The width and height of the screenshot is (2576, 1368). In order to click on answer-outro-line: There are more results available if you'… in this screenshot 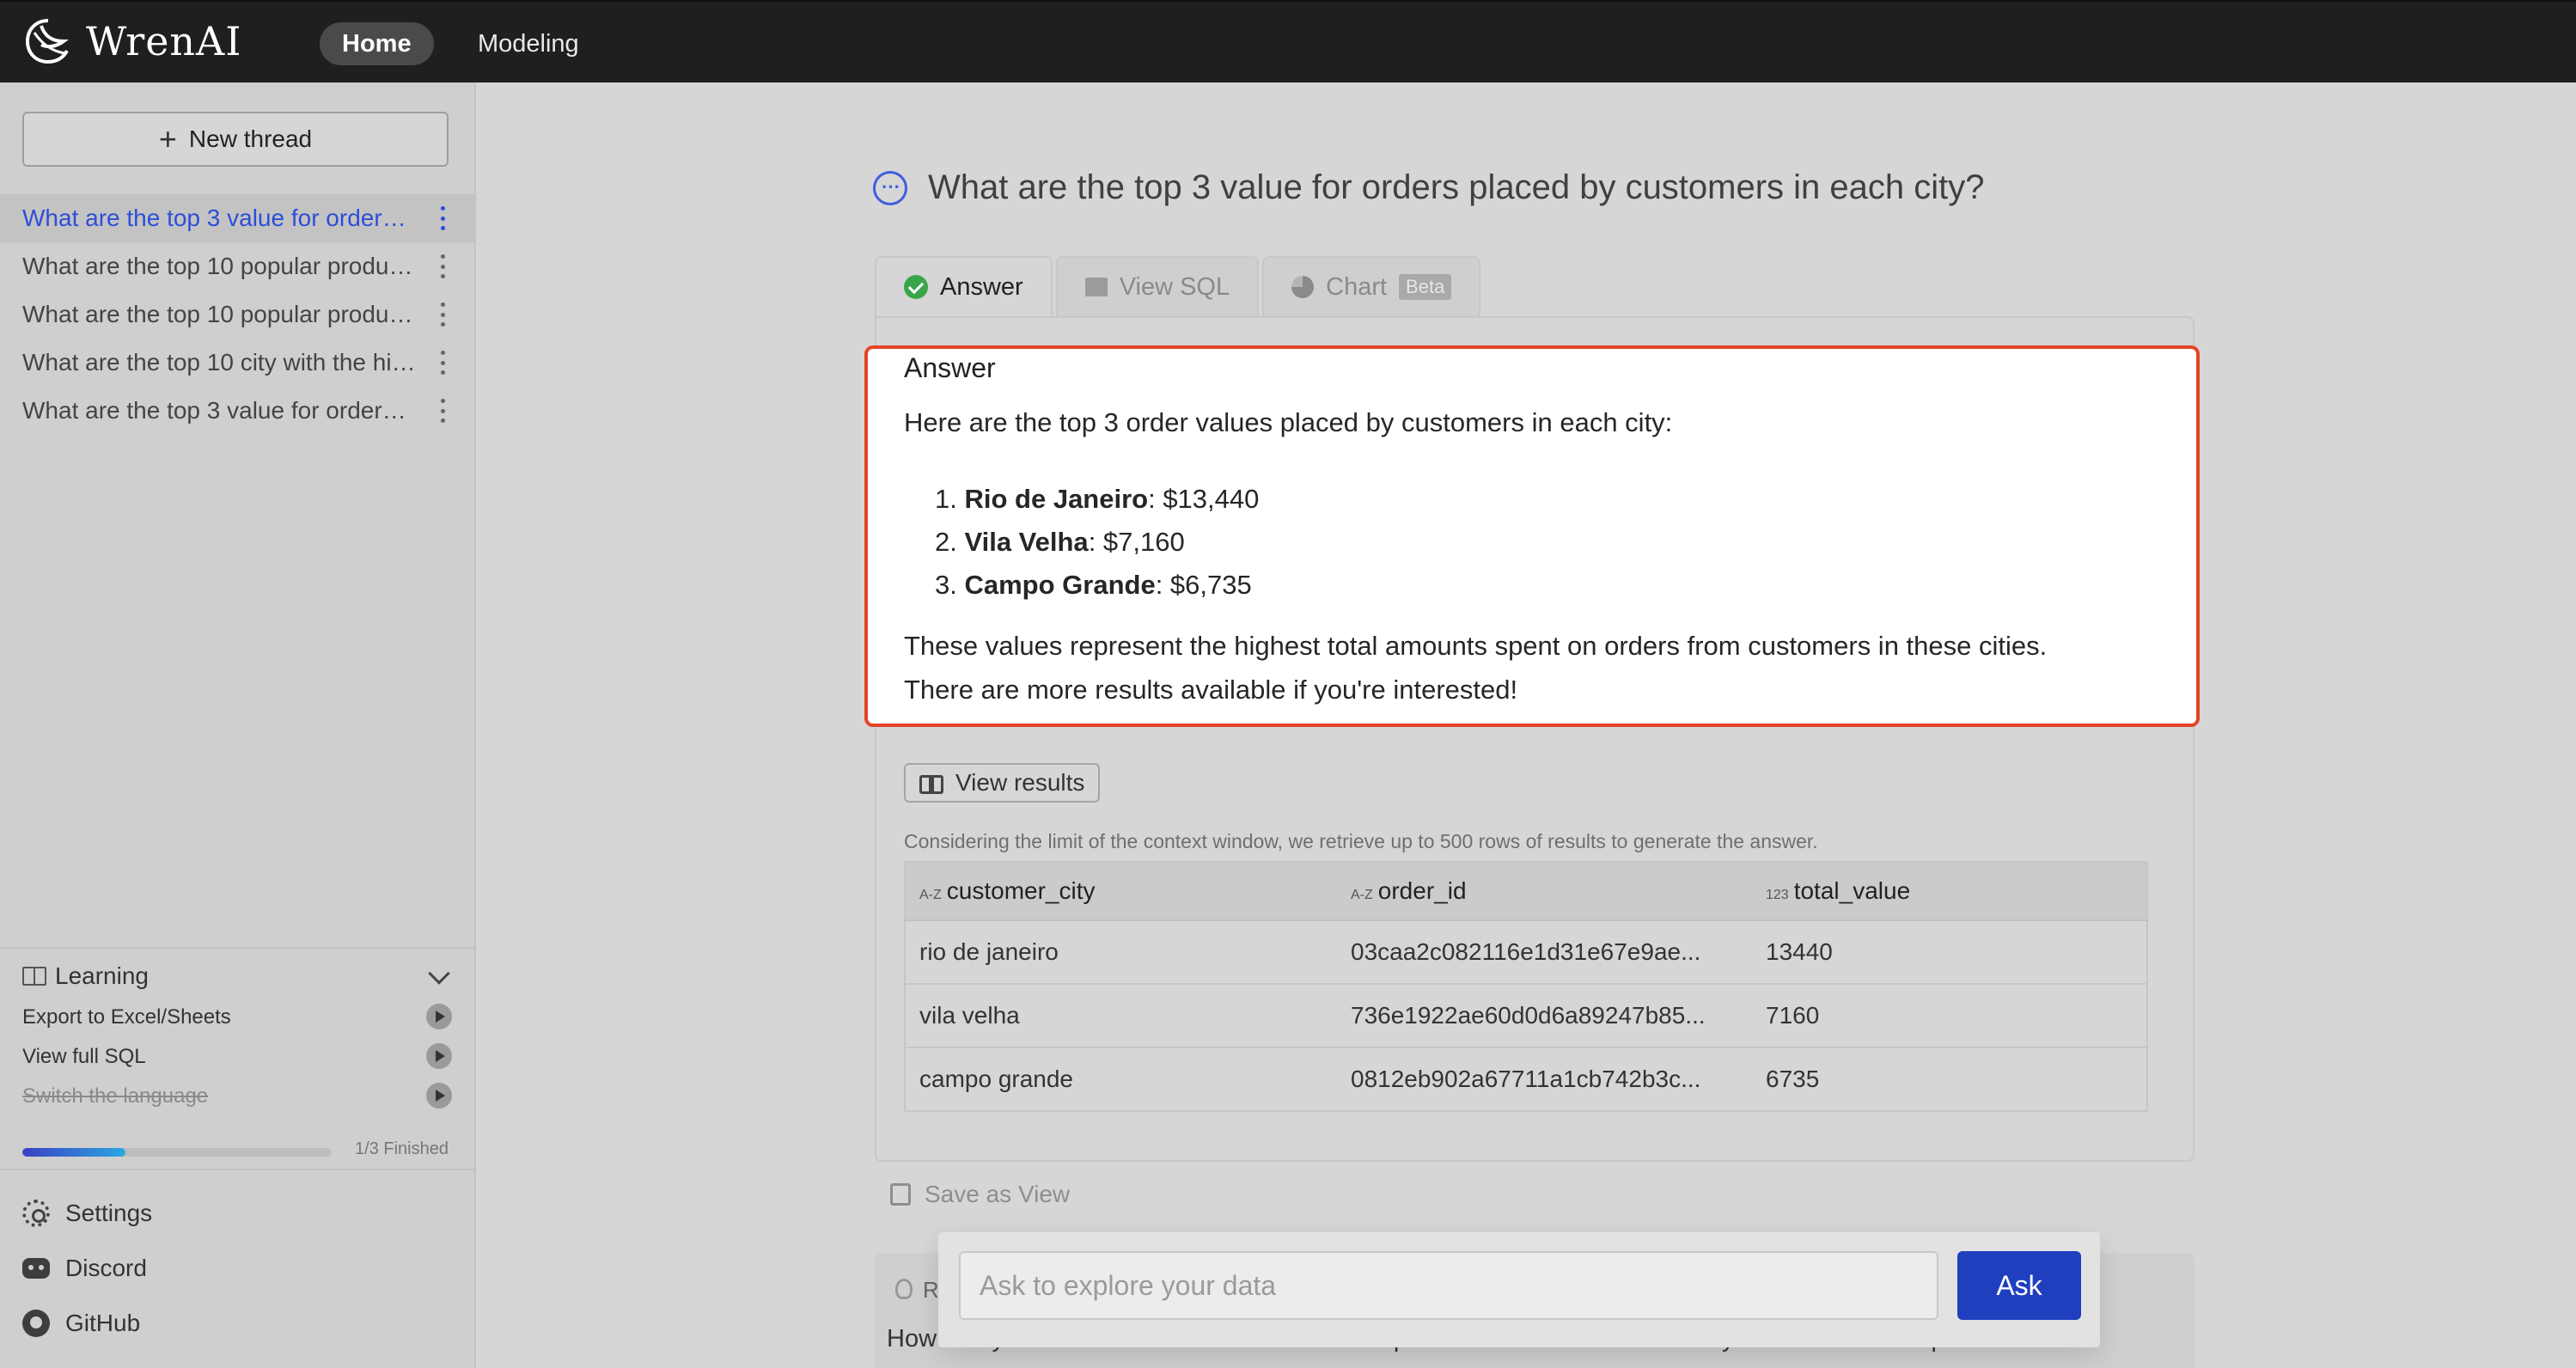, I will do `click(1211, 690)`.